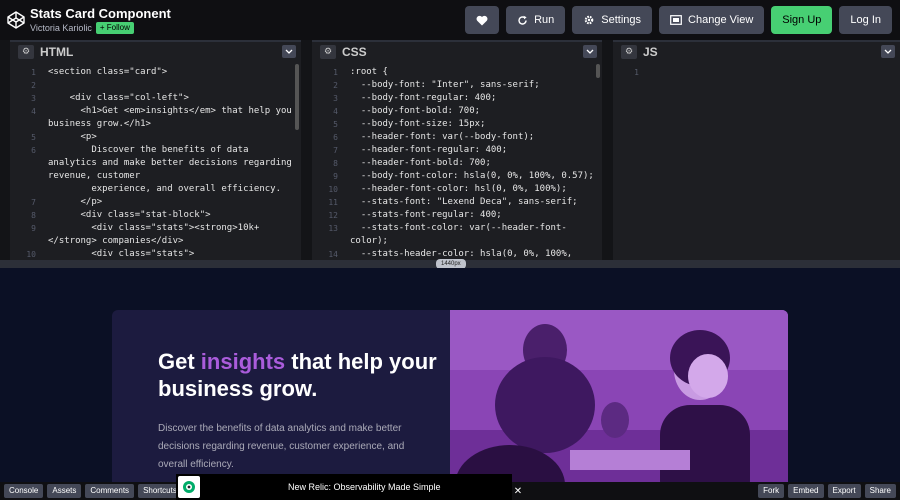  I want to click on line-number: 8, so click(33, 215).